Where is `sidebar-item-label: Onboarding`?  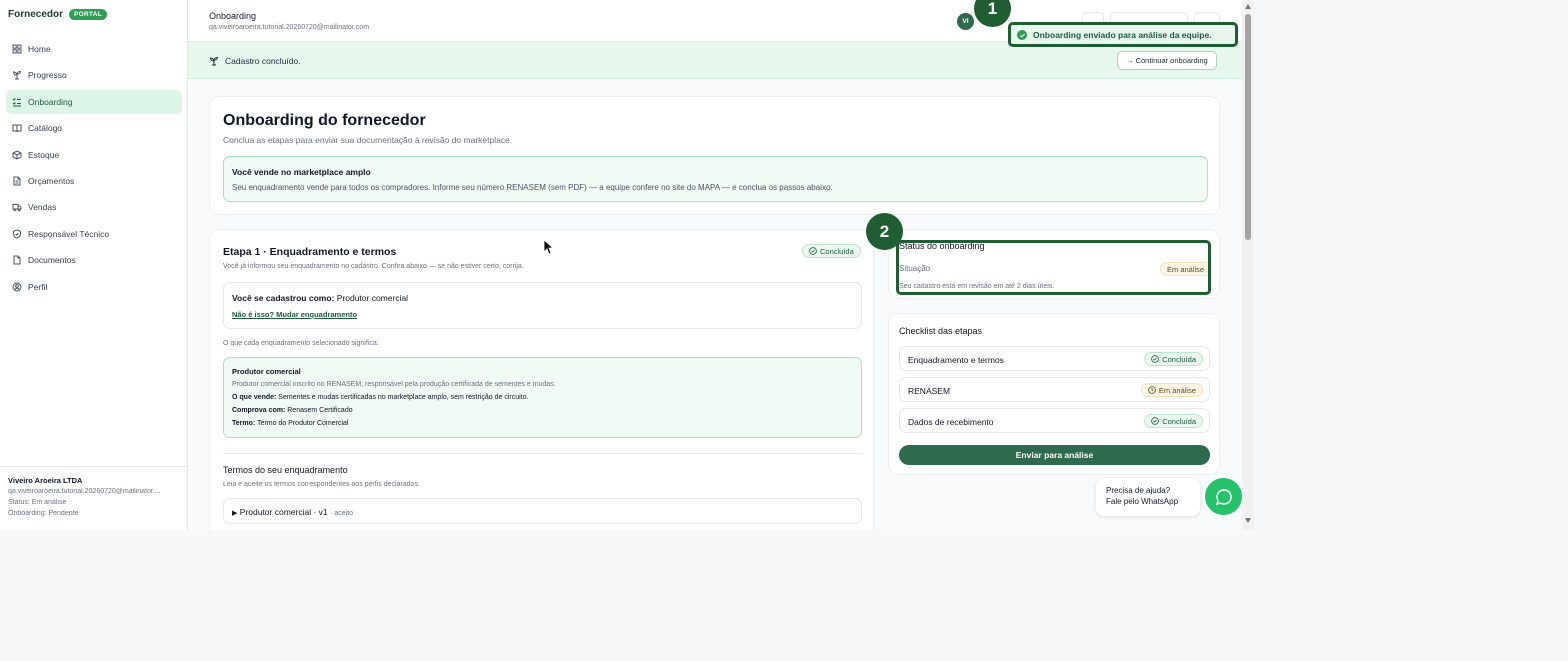
sidebar-item-label: Onboarding is located at coordinates (50, 101).